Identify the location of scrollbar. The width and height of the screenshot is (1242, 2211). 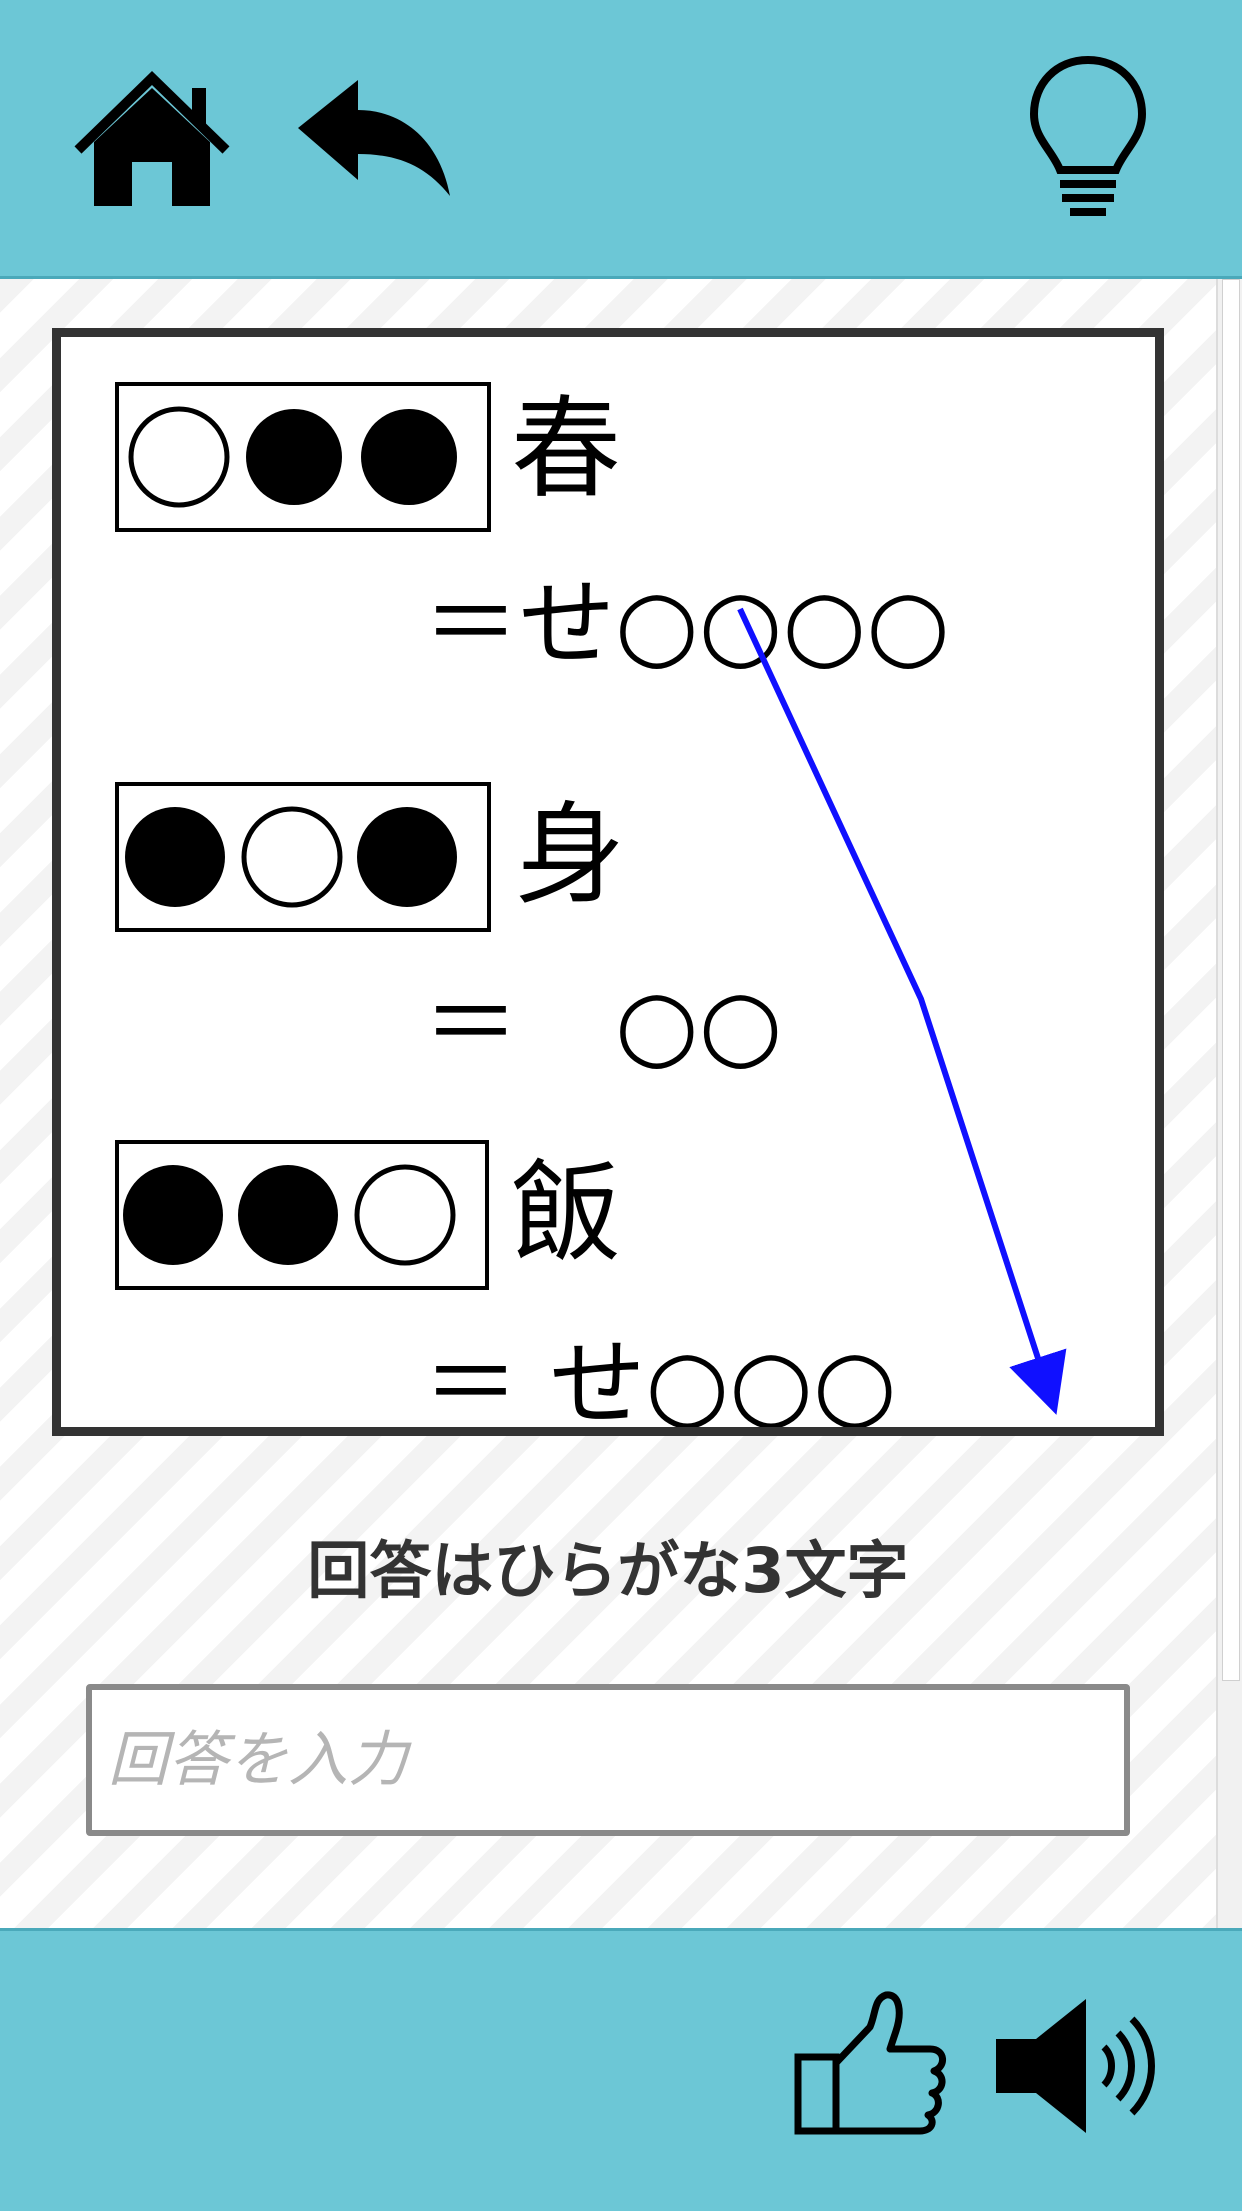
(1229, 1103).